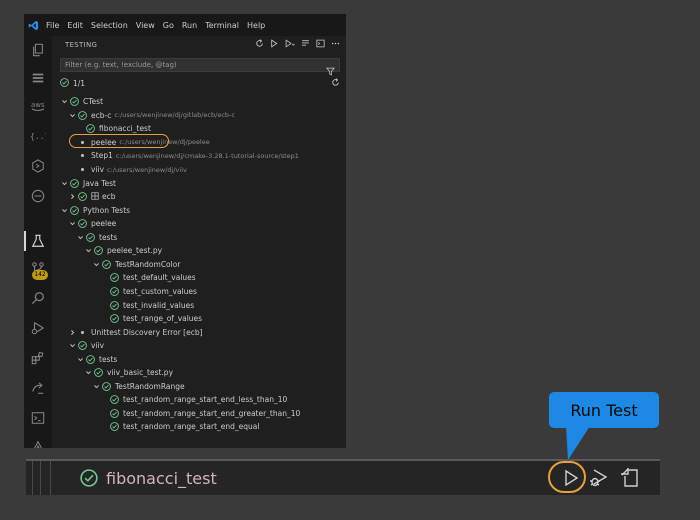  What do you see at coordinates (335, 83) in the screenshot?
I see `rerun-icon` at bounding box center [335, 83].